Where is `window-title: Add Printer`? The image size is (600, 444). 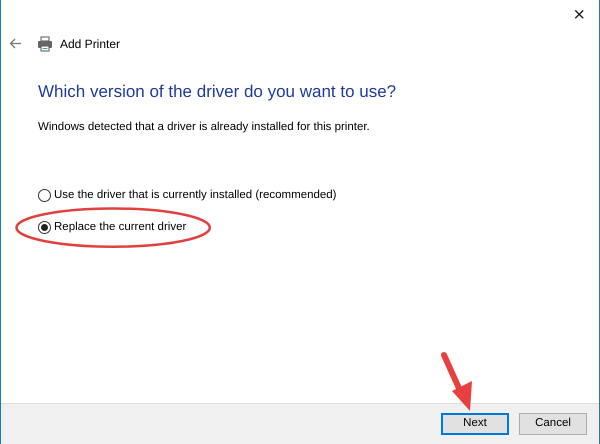
window-title: Add Printer is located at coordinates (90, 44).